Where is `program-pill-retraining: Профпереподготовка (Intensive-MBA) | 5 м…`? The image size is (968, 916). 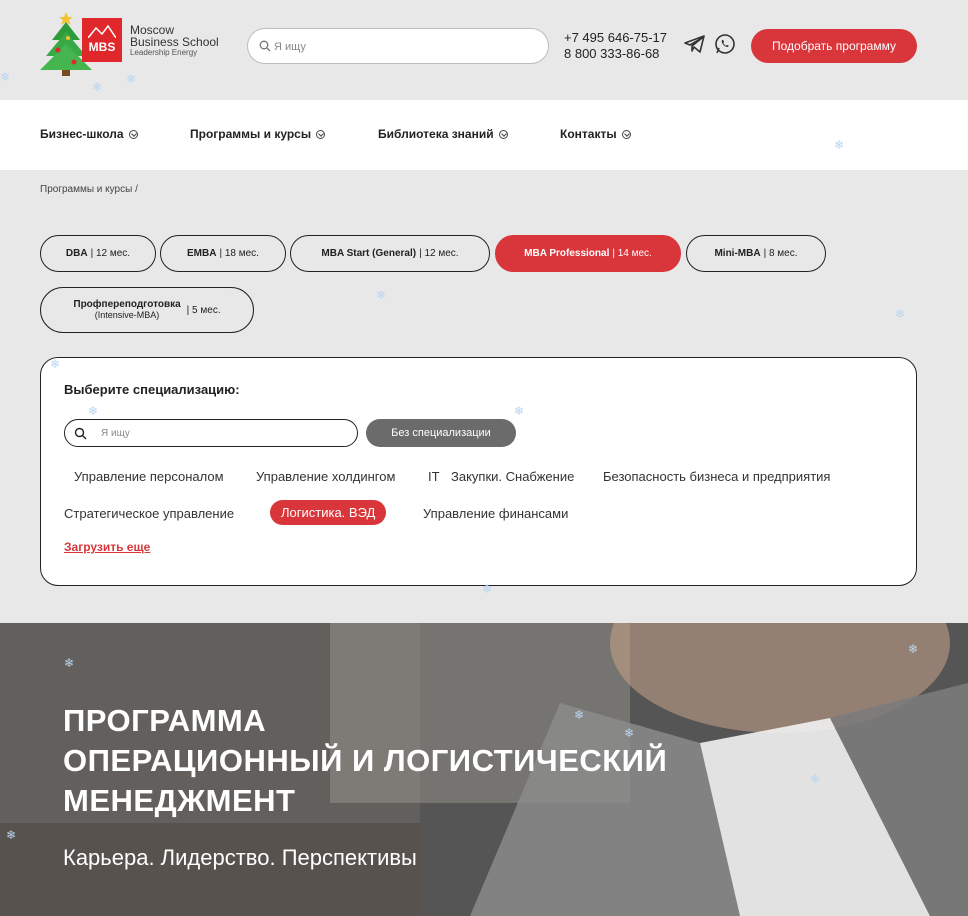
program-pill-retraining: Профпереподготовка (Intensive-MBA) | 5 м… is located at coordinates (147, 310).